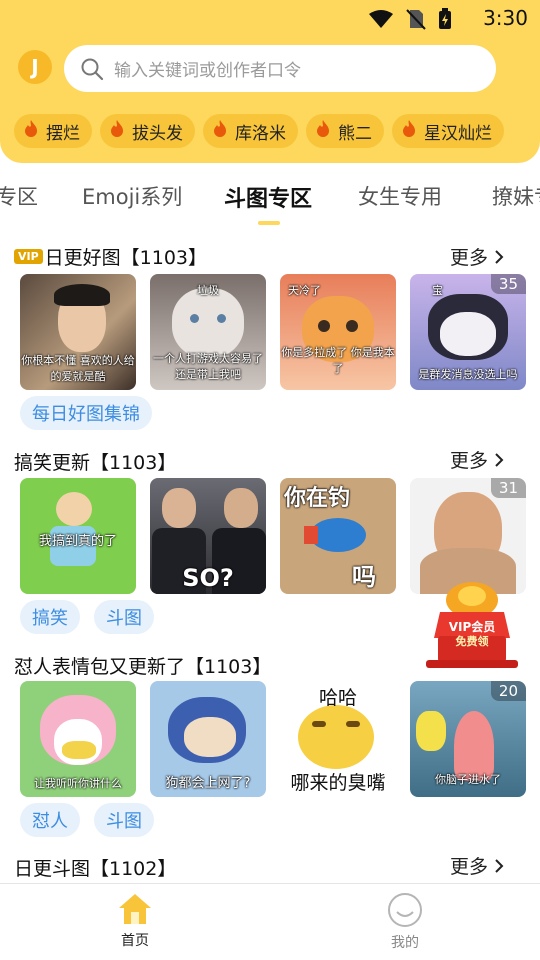 The width and height of the screenshot is (540, 960). Describe the element at coordinates (304, 290) in the screenshot. I see `thumb-caption-top: 天冷了` at that location.